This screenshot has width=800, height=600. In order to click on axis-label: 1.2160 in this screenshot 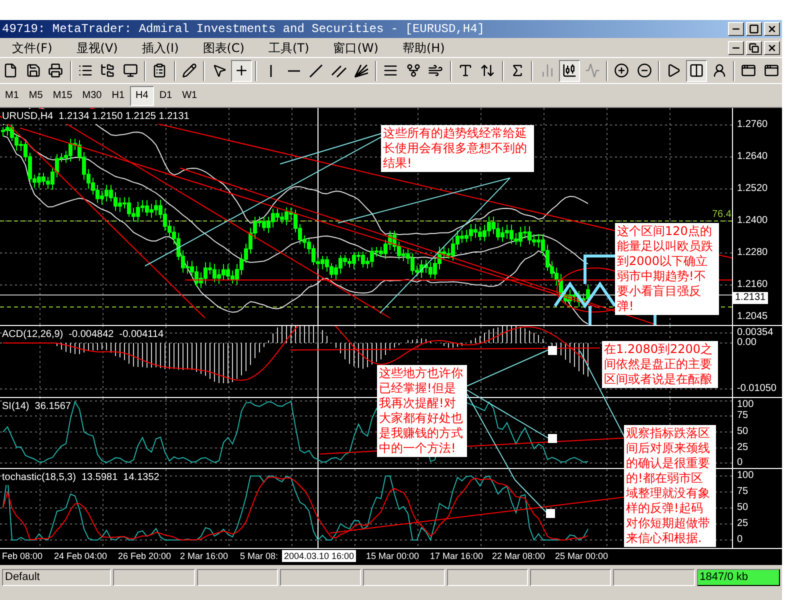, I will do `click(752, 284)`.